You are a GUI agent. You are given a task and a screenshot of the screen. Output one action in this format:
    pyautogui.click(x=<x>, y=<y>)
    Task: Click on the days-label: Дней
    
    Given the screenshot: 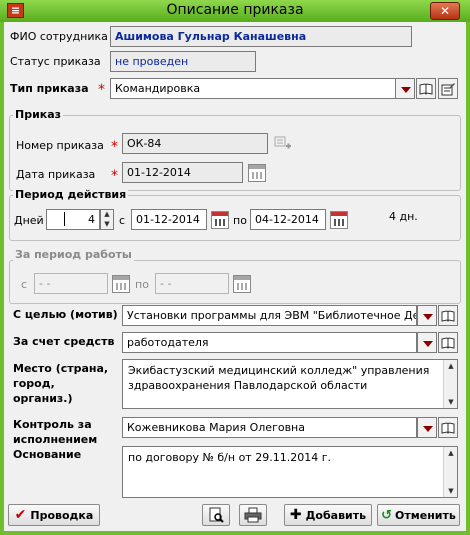 What is the action you would take?
    pyautogui.click(x=29, y=220)
    